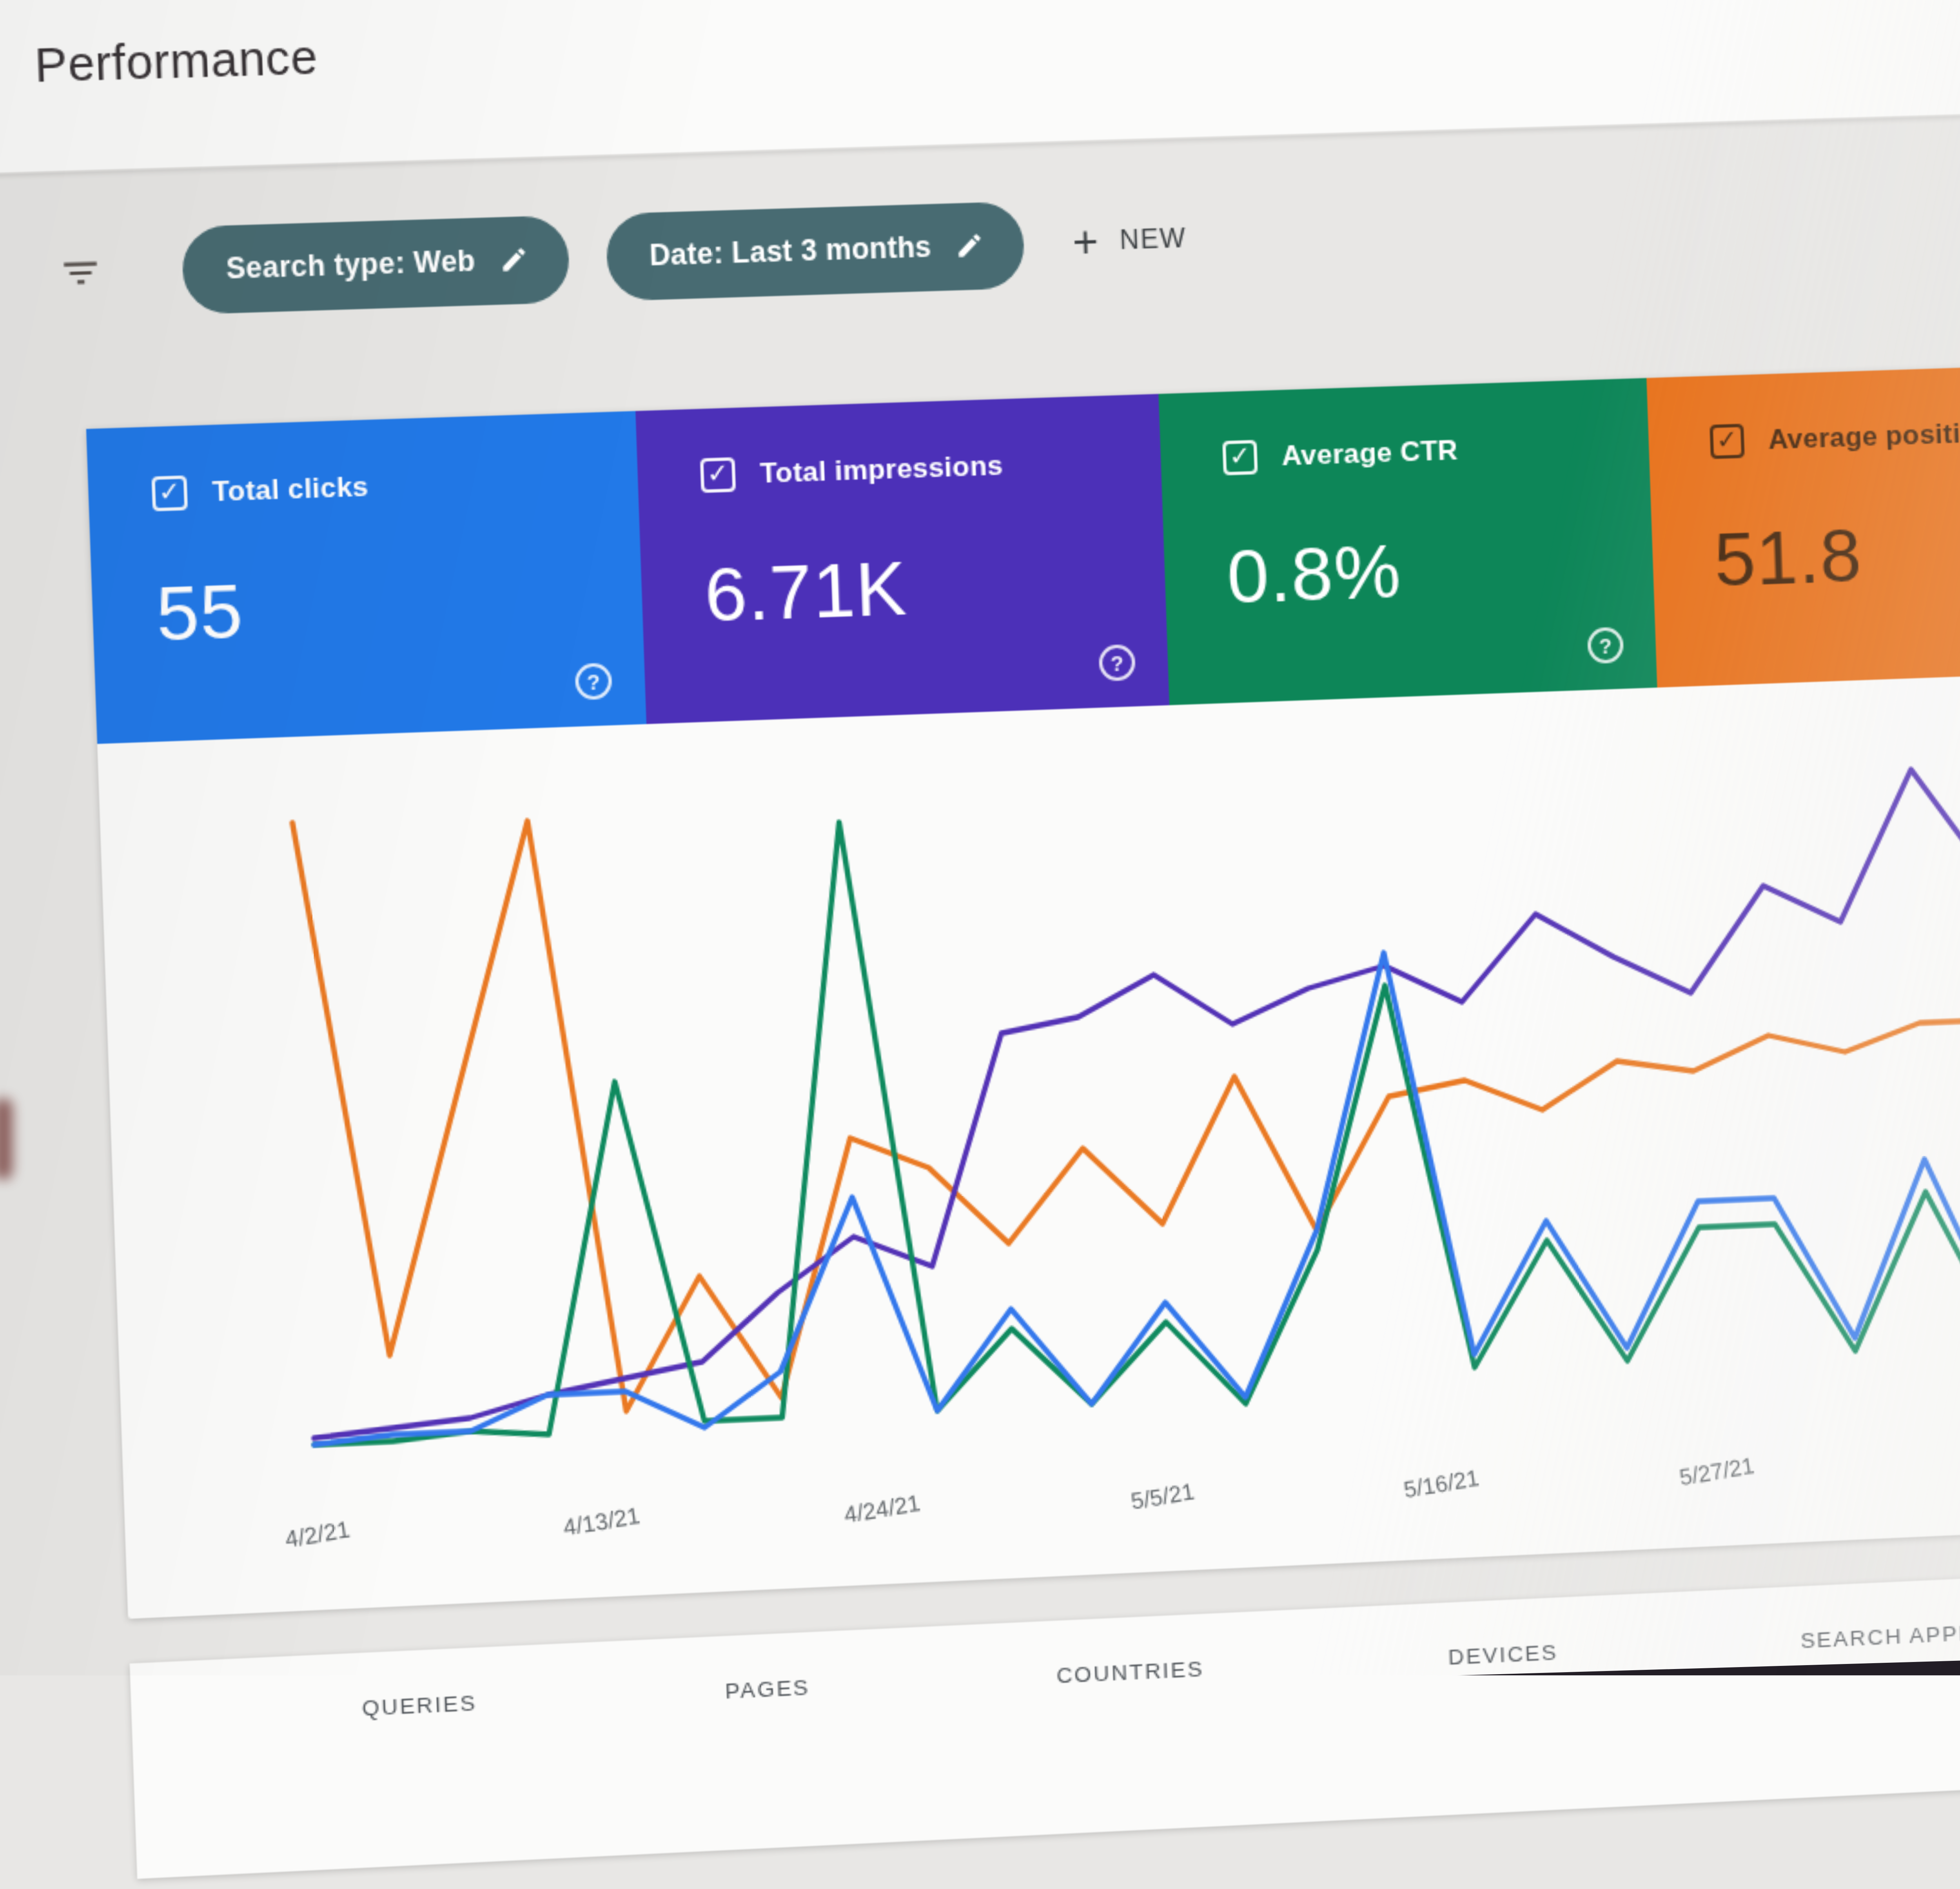 The image size is (1960, 1889). I want to click on x-tick-label: 5/5/21, so click(1162, 1496).